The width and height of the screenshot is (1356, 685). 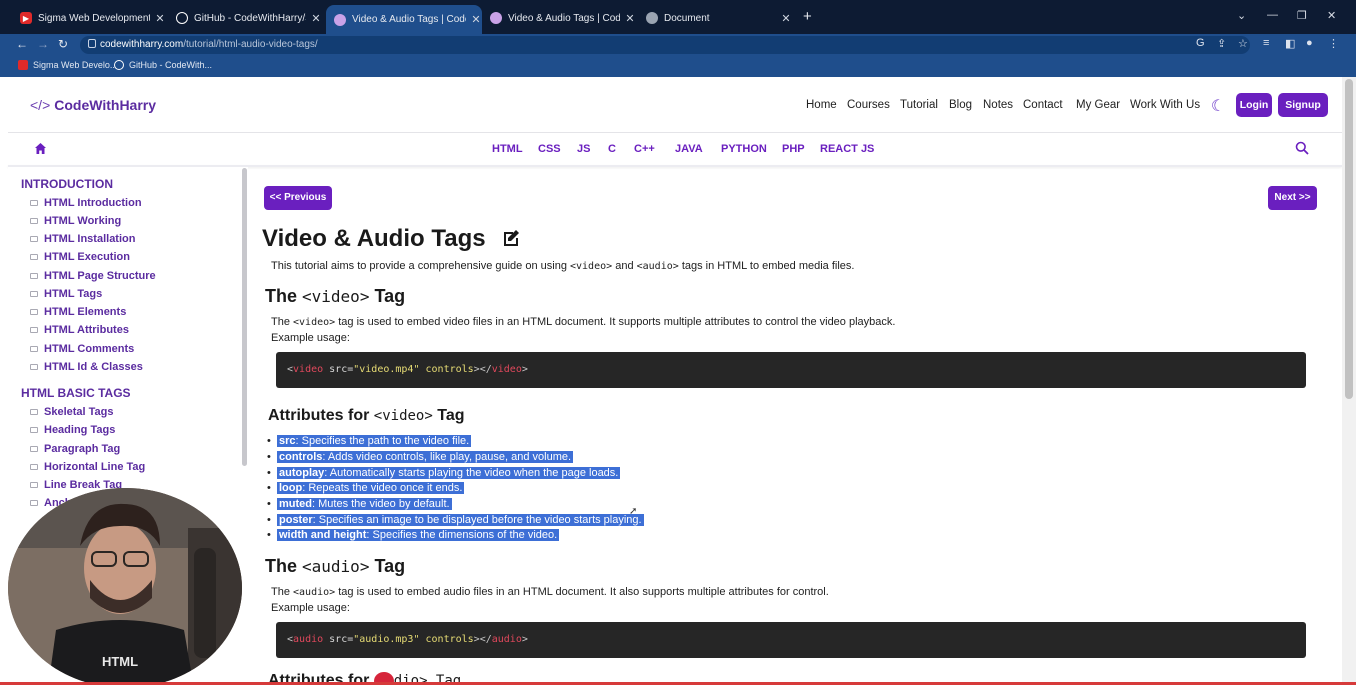 What do you see at coordinates (807, 16) in the screenshot?
I see `new-tab-icon: +` at bounding box center [807, 16].